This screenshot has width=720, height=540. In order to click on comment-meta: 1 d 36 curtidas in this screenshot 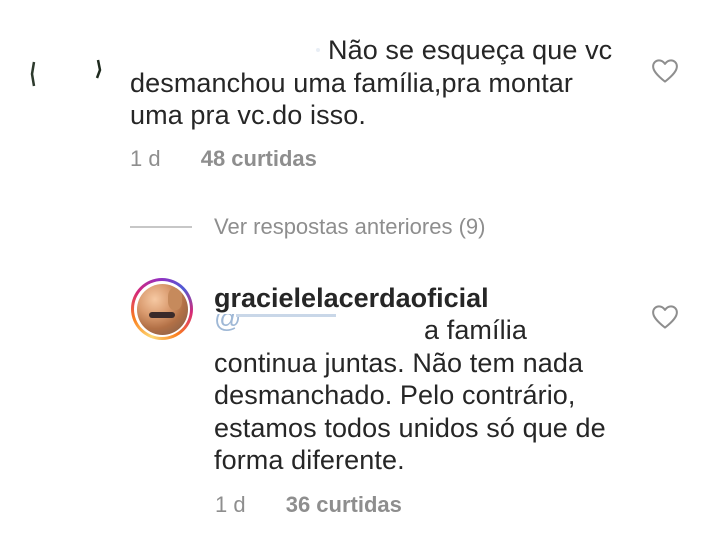, I will do `click(308, 505)`.